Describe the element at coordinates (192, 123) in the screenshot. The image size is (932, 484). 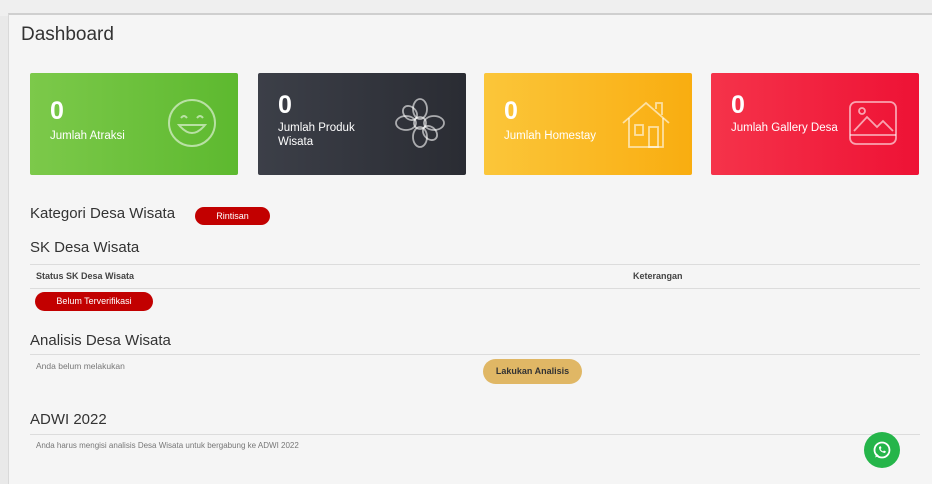
I see `smiley-icon` at that location.